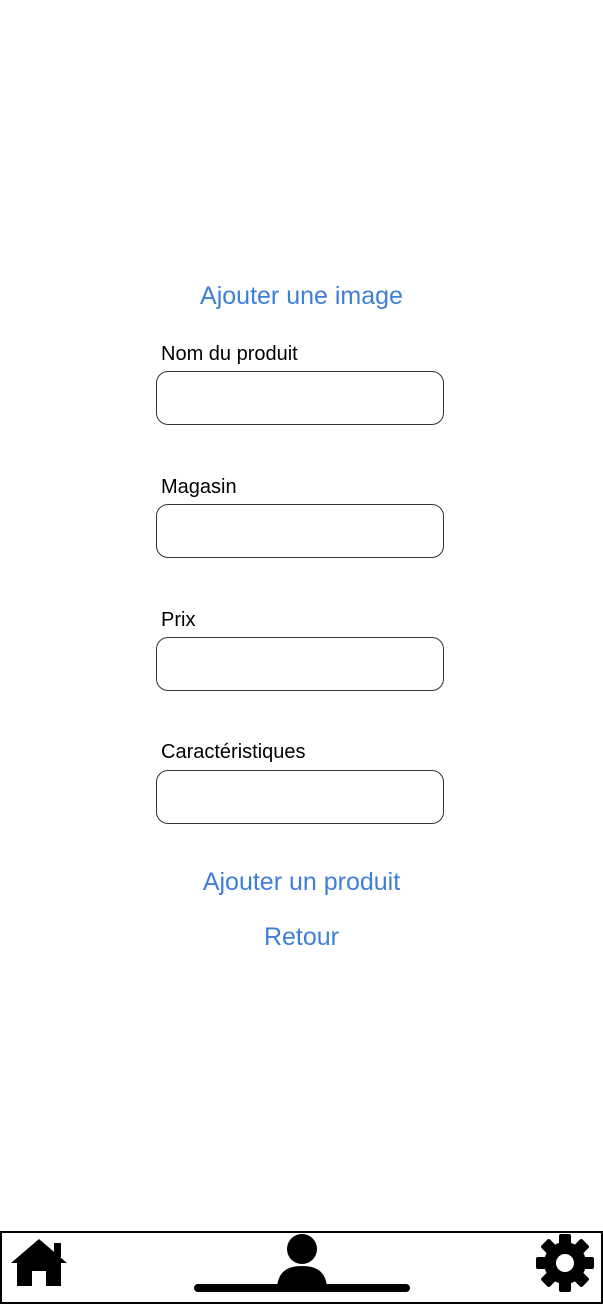 The image size is (603, 1304). Describe the element at coordinates (302, 1261) in the screenshot. I see `person-icon` at that location.